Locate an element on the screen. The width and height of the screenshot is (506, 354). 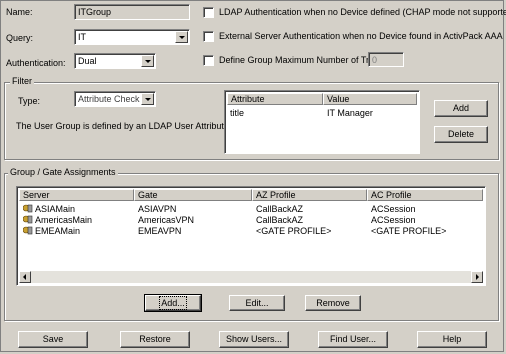
ldap-auth-checkbox is located at coordinates (208, 12).